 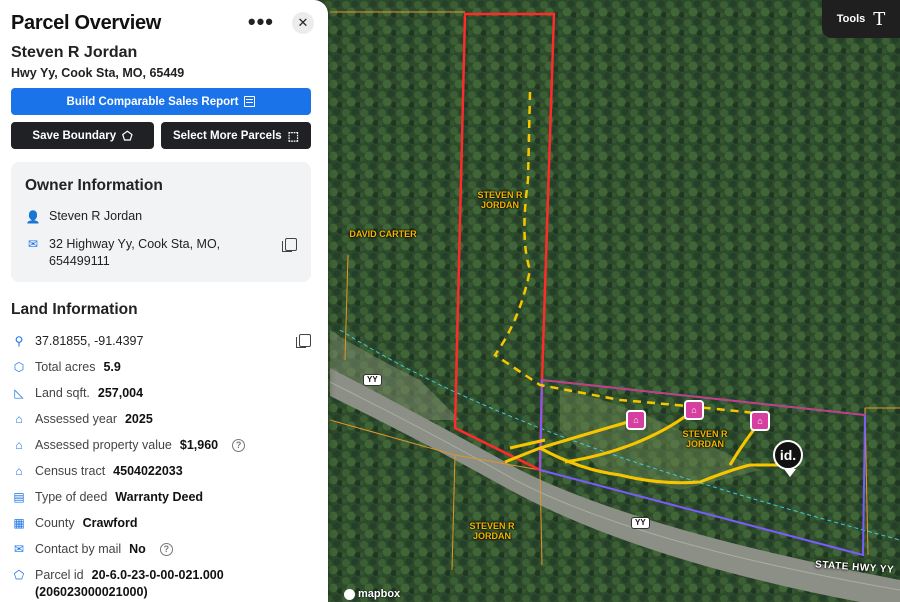 What do you see at coordinates (137, 549) in the screenshot?
I see `contact-mail-value: No` at bounding box center [137, 549].